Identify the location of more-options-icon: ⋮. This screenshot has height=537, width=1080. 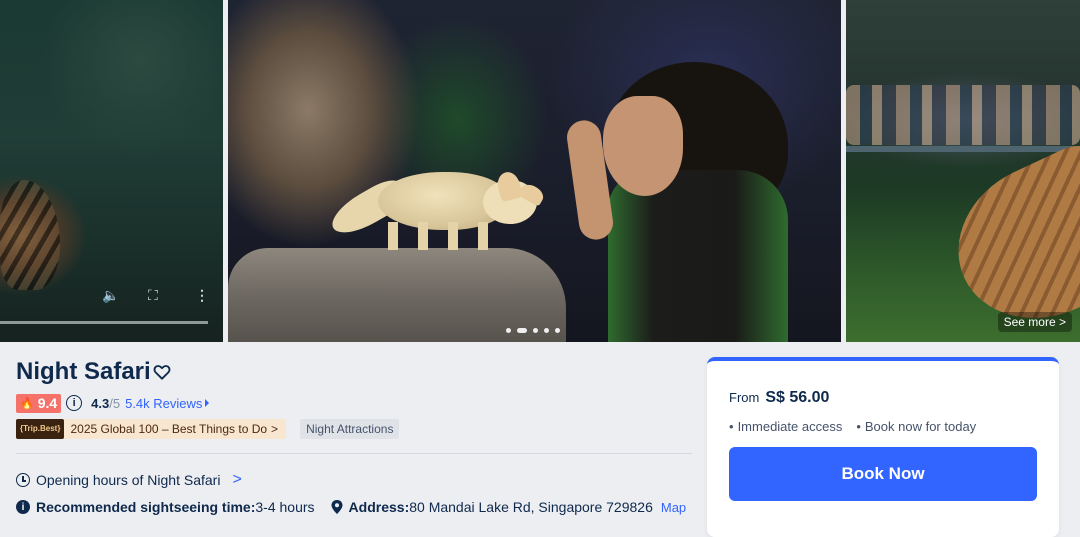
(202, 295).